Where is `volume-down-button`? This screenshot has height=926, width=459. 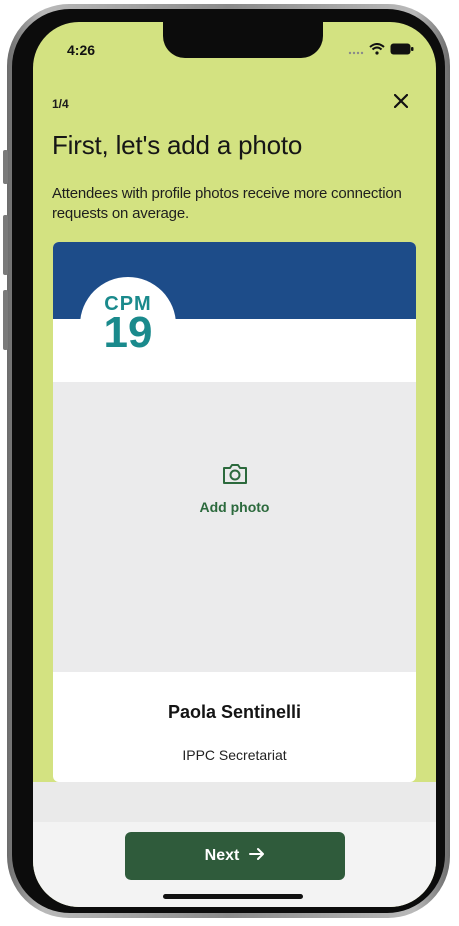
volume-down-button is located at coordinates (5, 320).